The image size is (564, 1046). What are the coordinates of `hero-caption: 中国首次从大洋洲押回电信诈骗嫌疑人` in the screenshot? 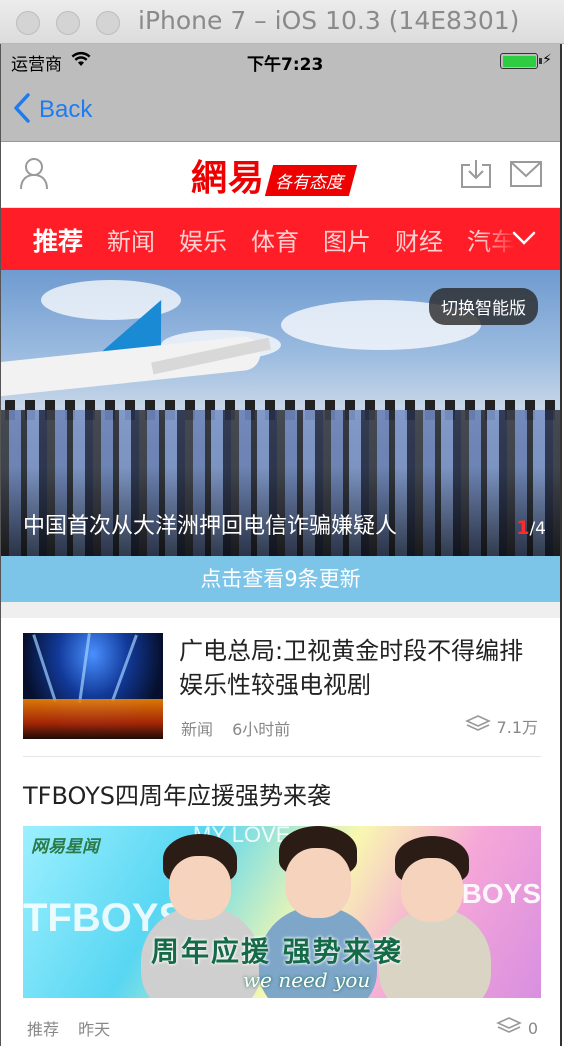 It's located at (210, 526).